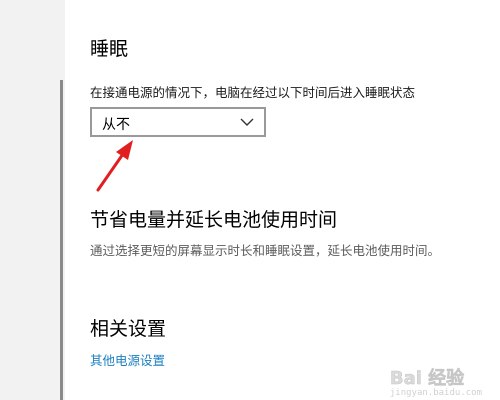 This screenshot has height=400, width=500. I want to click on sleep-plugged-in-label: 在接通电源的情况下，电脑在经过以下时间后进入睡眠状态, so click(253, 92).